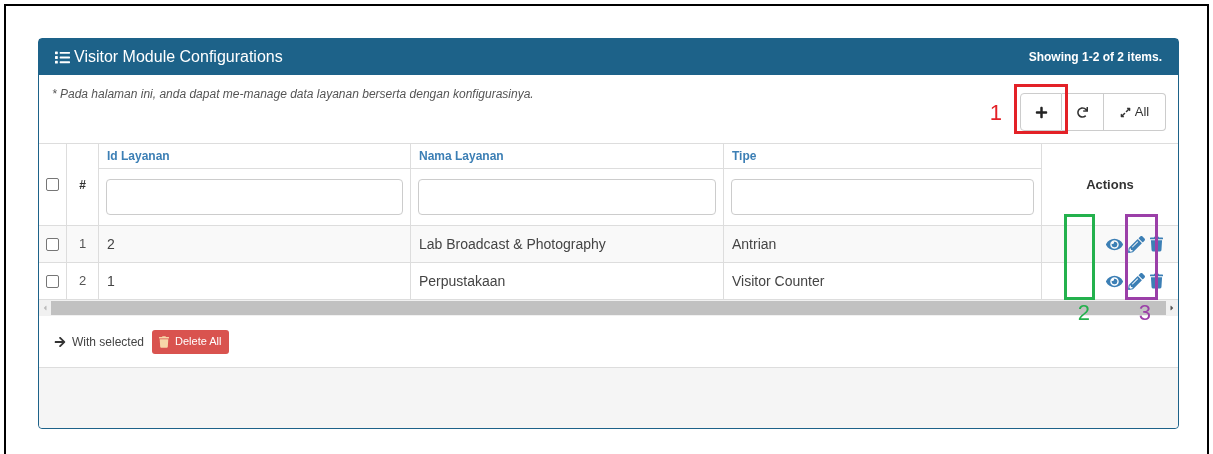  What do you see at coordinates (111, 281) in the screenshot?
I see `table-cell-text: 1` at bounding box center [111, 281].